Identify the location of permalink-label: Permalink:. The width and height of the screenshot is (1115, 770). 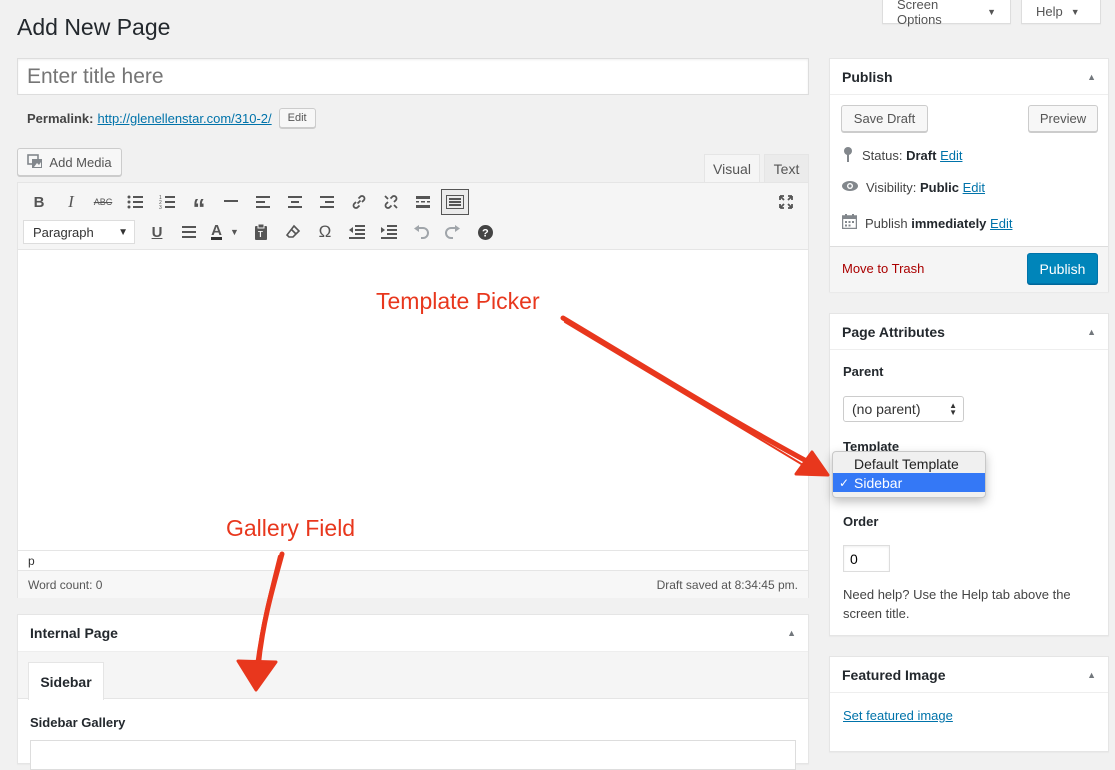
(60, 118).